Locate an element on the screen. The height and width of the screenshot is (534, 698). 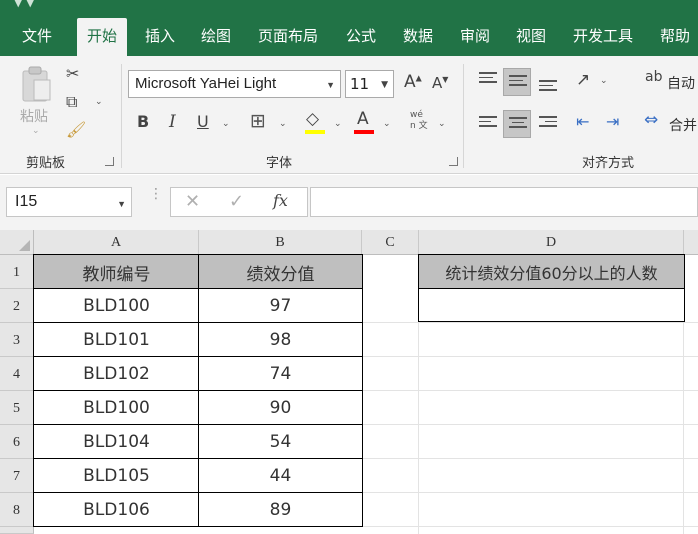
row-header-7: 7 is located at coordinates (17, 476).